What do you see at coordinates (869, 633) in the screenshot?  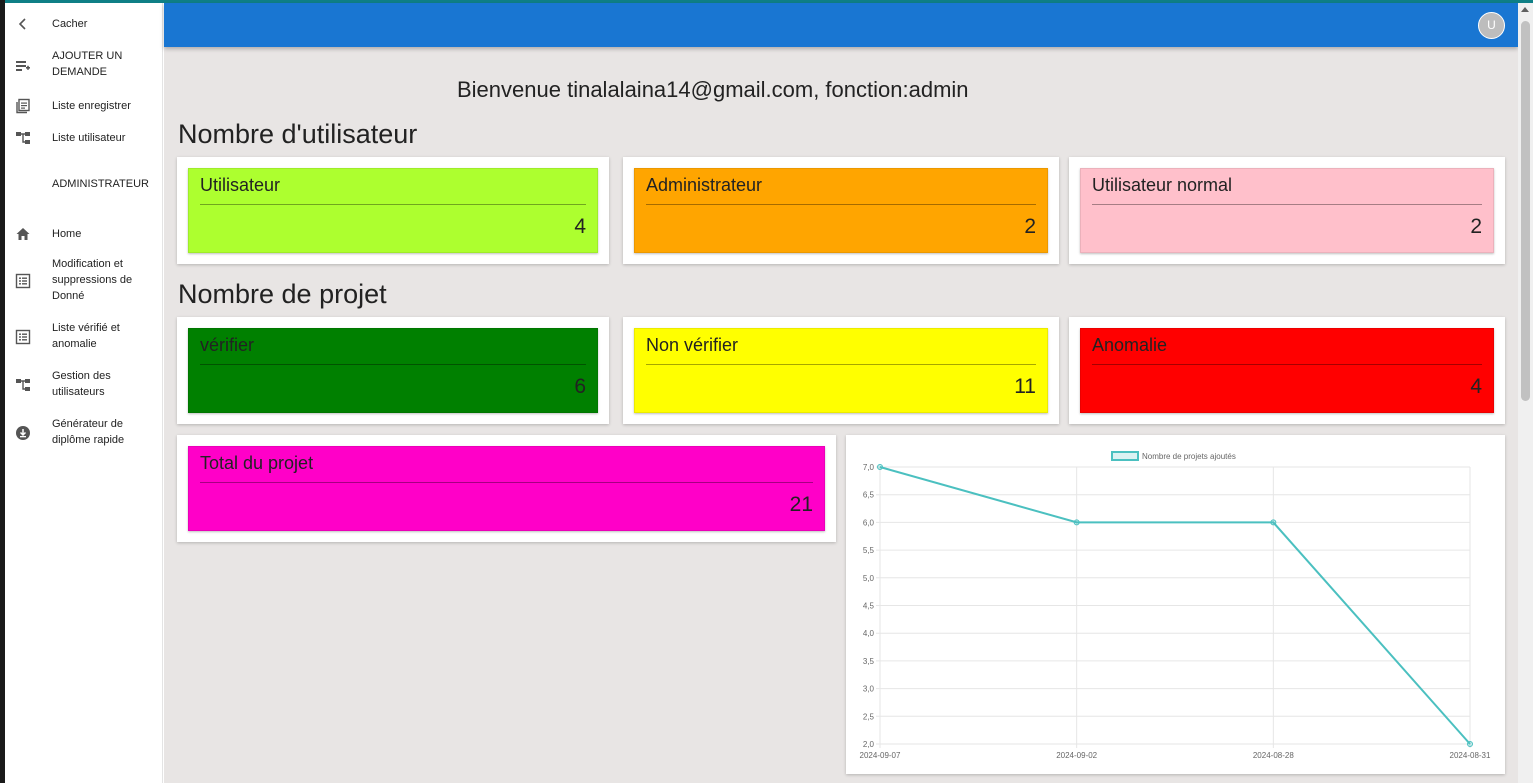 I see `y-tick-label: 4,0` at bounding box center [869, 633].